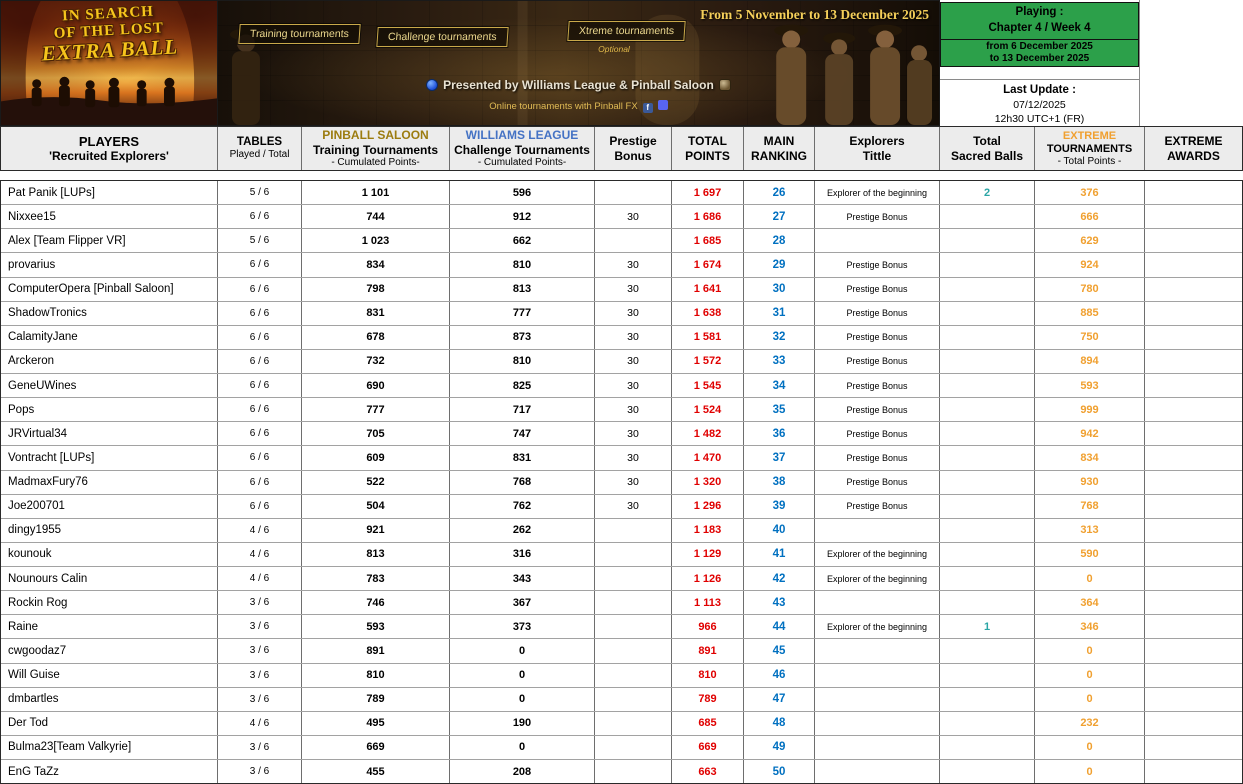  Describe the element at coordinates (779, 699) in the screenshot. I see `main-ranking-cell: 47` at that location.